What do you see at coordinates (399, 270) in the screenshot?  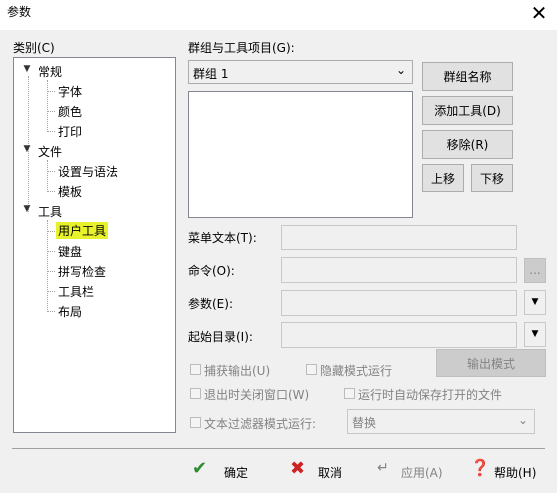 I see `command-input` at bounding box center [399, 270].